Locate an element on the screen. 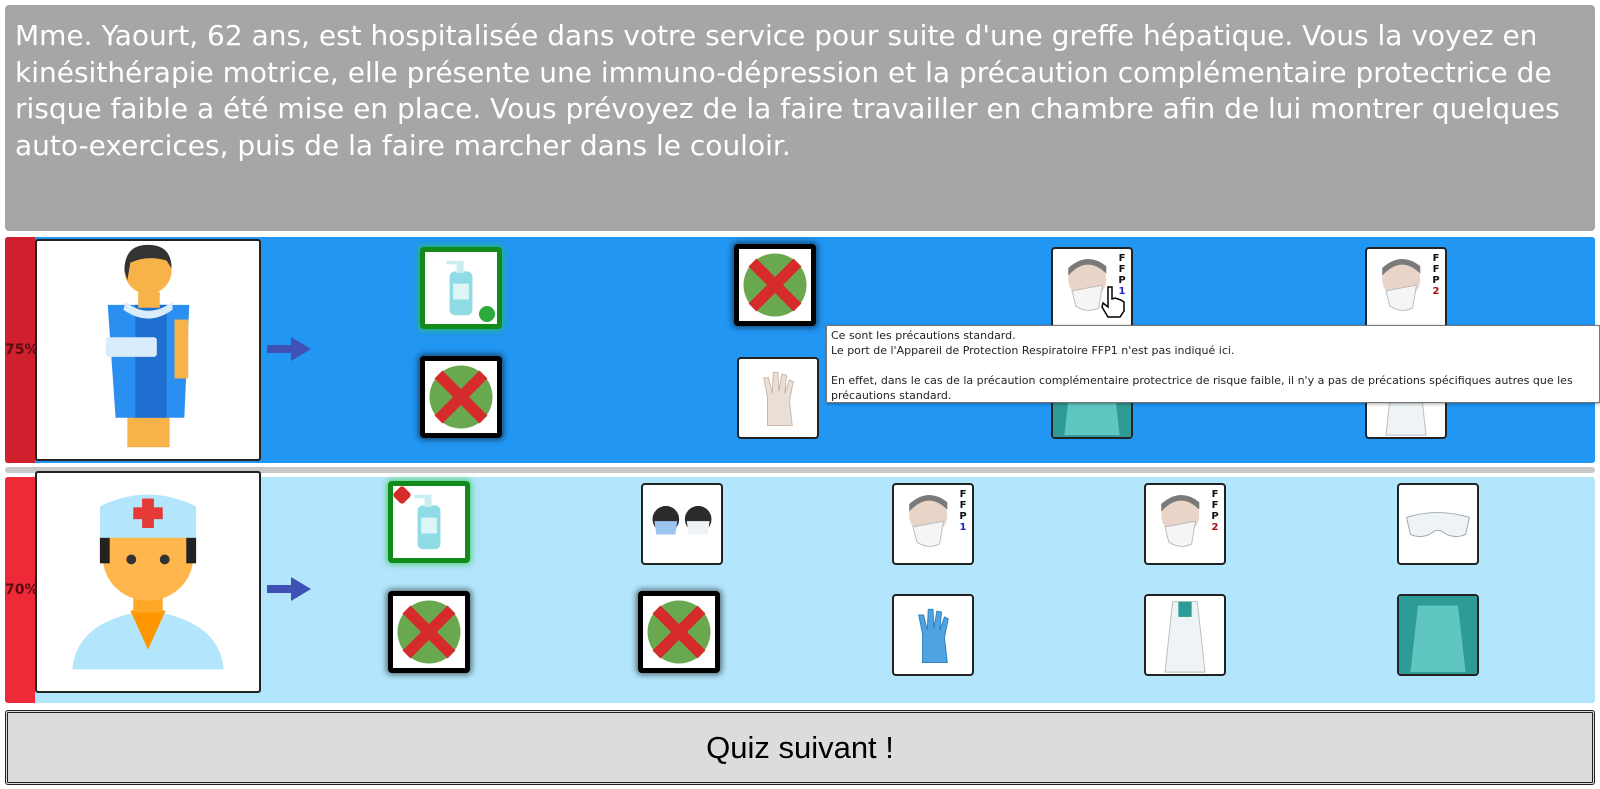 This screenshot has width=1600, height=789. apron-item is located at coordinates (1185, 635).